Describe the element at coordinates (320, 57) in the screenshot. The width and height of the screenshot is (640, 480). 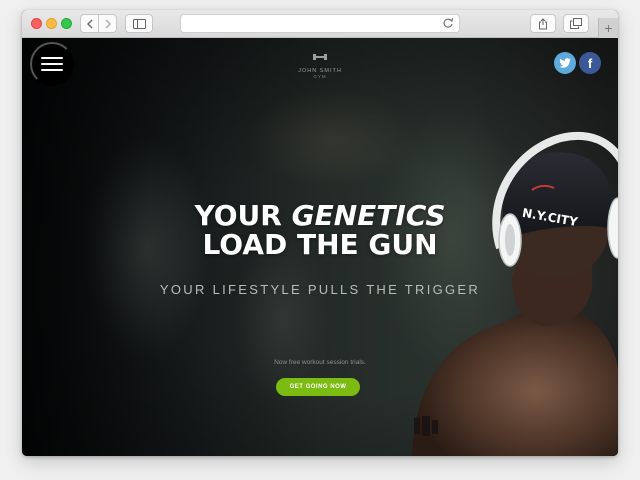
I see `dumbbell-icon` at that location.